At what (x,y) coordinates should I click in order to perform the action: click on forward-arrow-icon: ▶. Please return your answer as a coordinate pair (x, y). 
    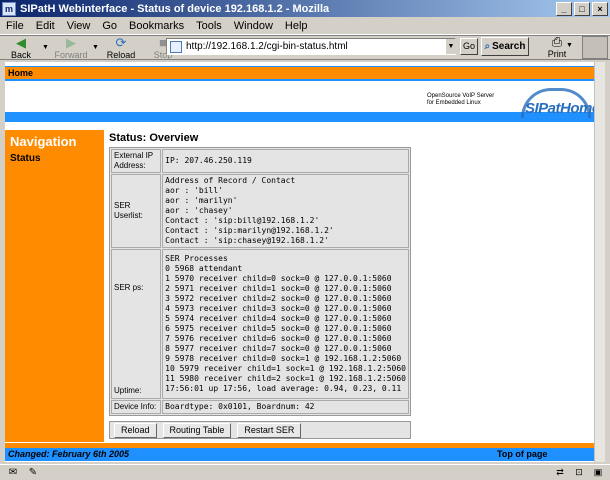
    Looking at the image, I should click on (71, 42).